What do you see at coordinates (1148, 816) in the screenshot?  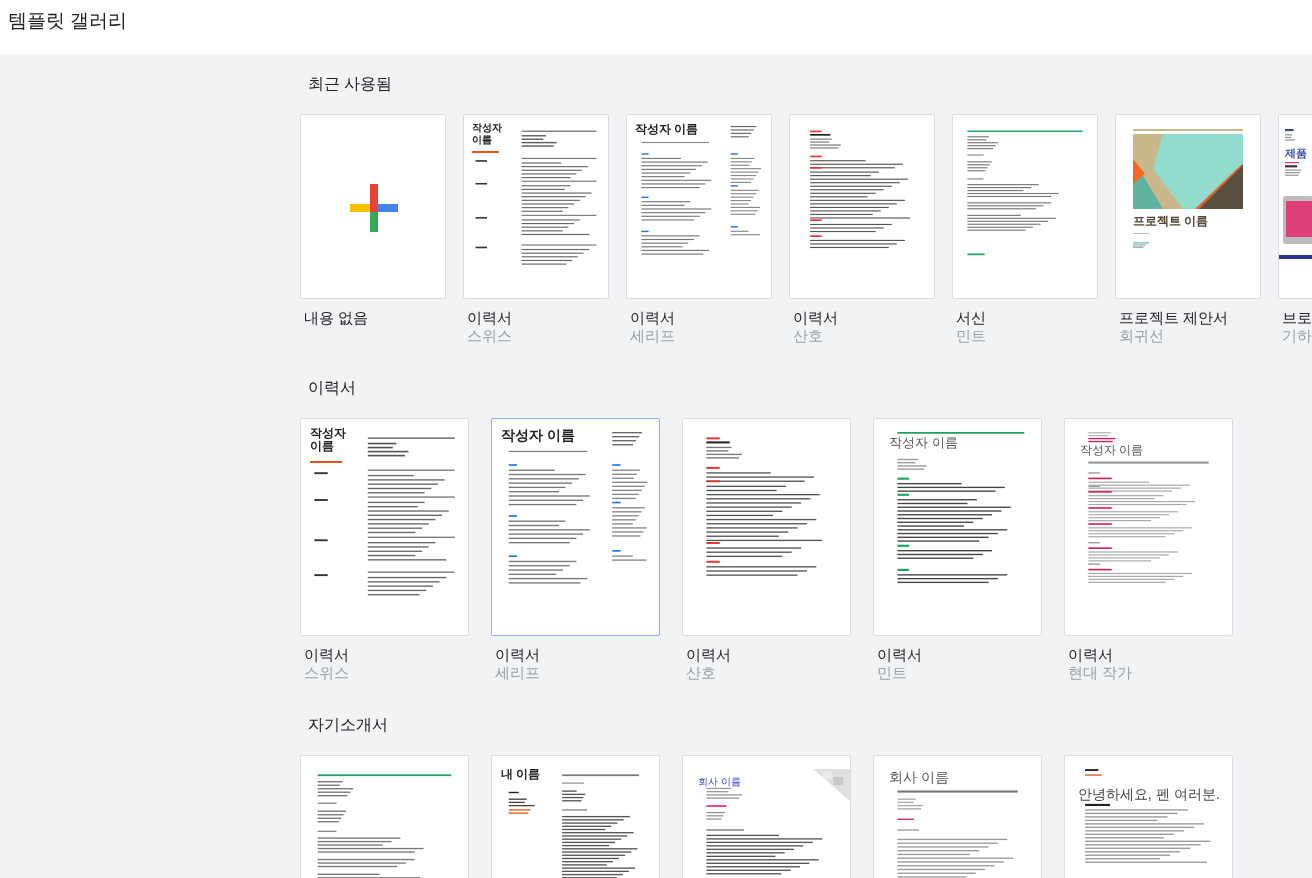 I see `template-thumbnail: 안녕하세요, 펜 여러분.` at bounding box center [1148, 816].